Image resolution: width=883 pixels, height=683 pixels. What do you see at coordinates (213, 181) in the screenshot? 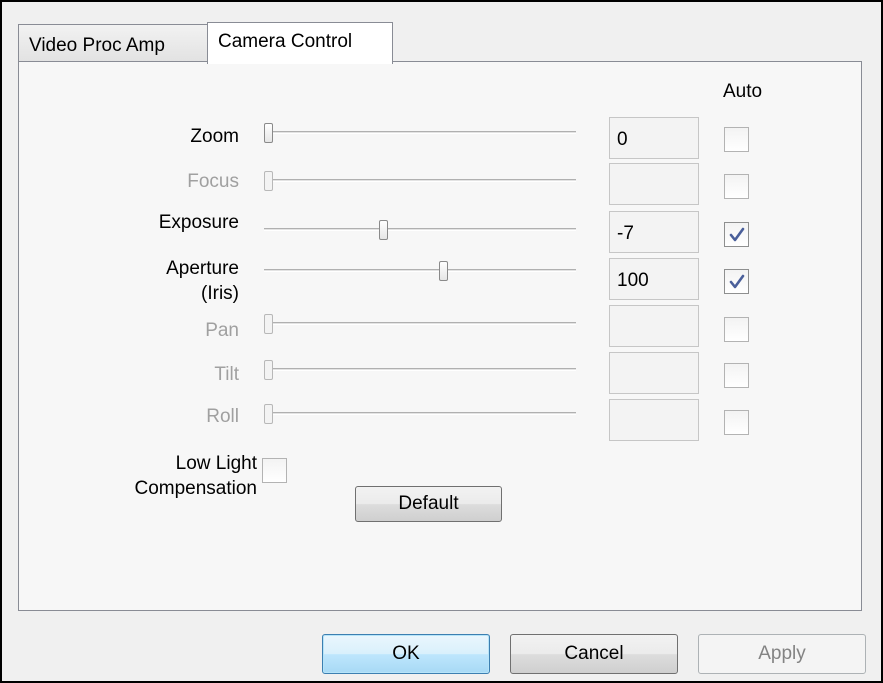
I see `focus-label: Focus` at bounding box center [213, 181].